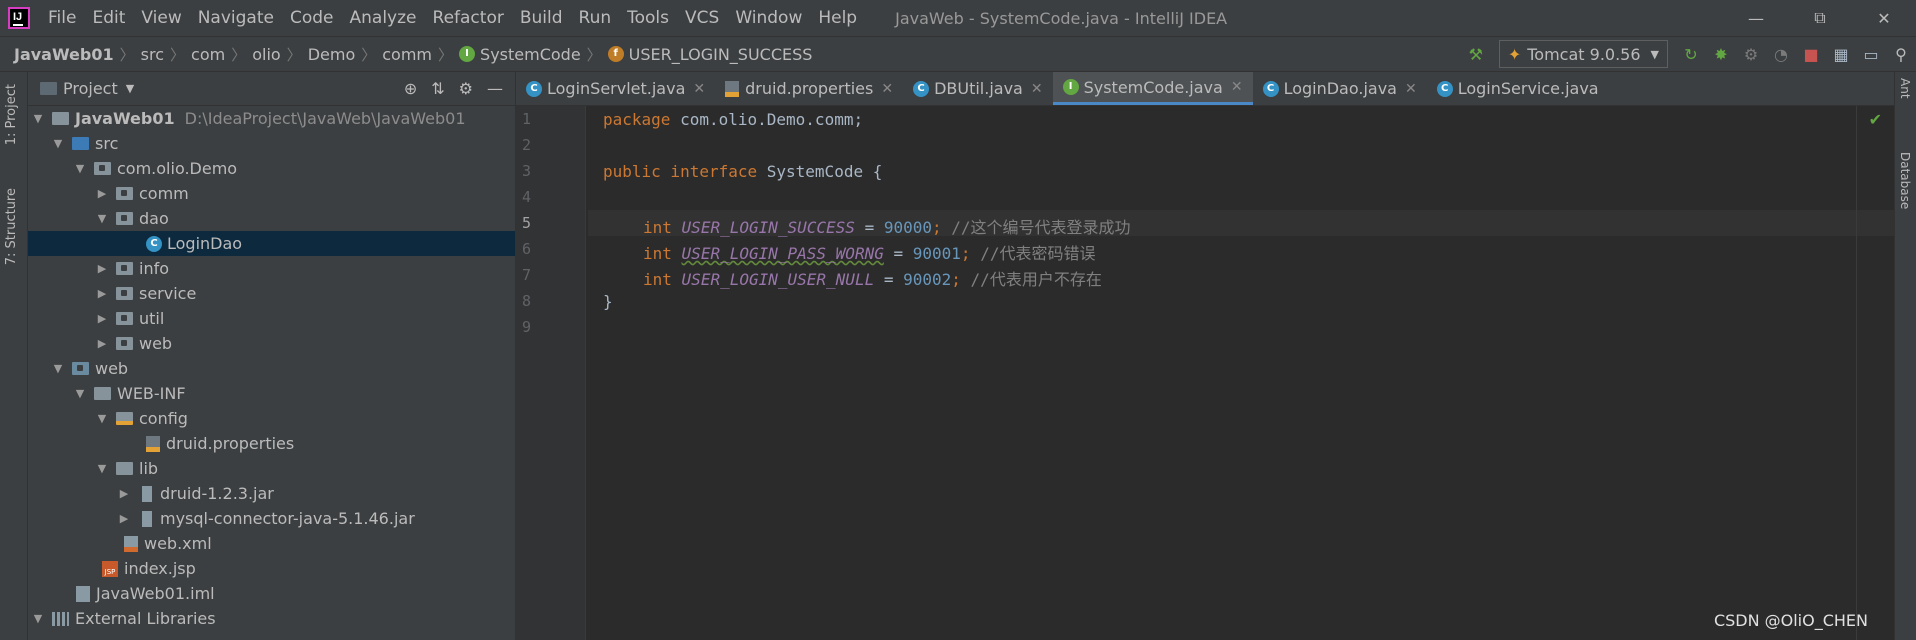 Image resolution: width=1916 pixels, height=640 pixels. What do you see at coordinates (11, 114) in the screenshot?
I see `project-tool-tab: 1: Project` at bounding box center [11, 114].